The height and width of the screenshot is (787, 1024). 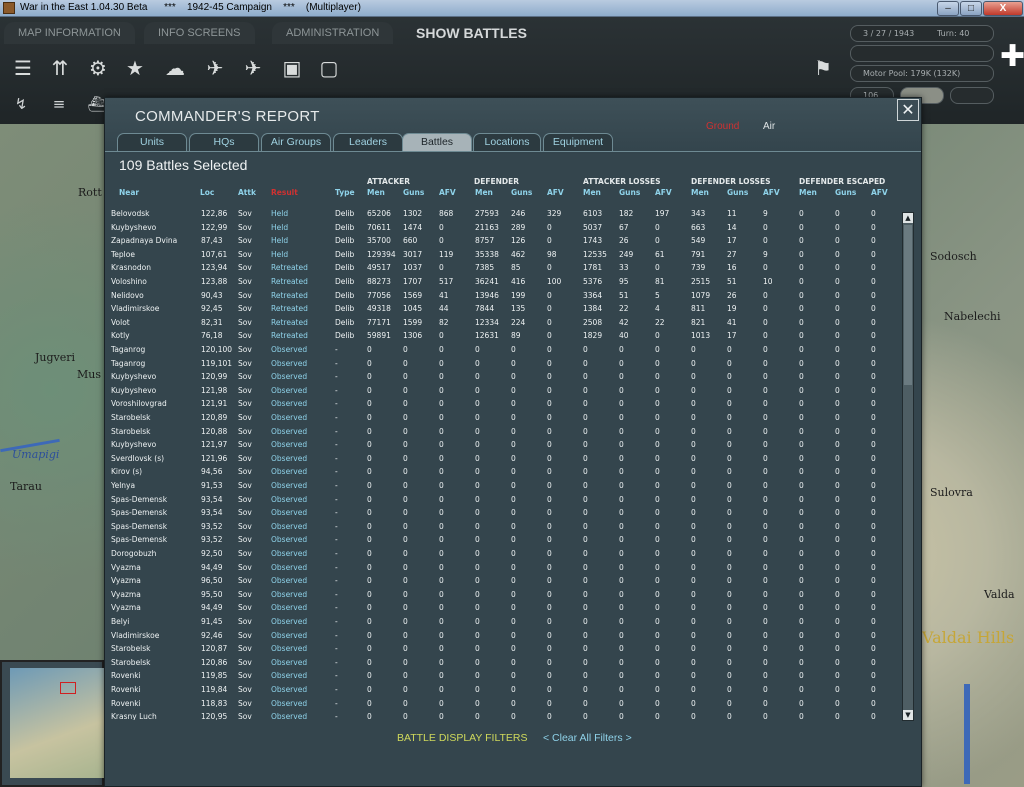 I want to click on tab-units: Units, so click(x=152, y=142).